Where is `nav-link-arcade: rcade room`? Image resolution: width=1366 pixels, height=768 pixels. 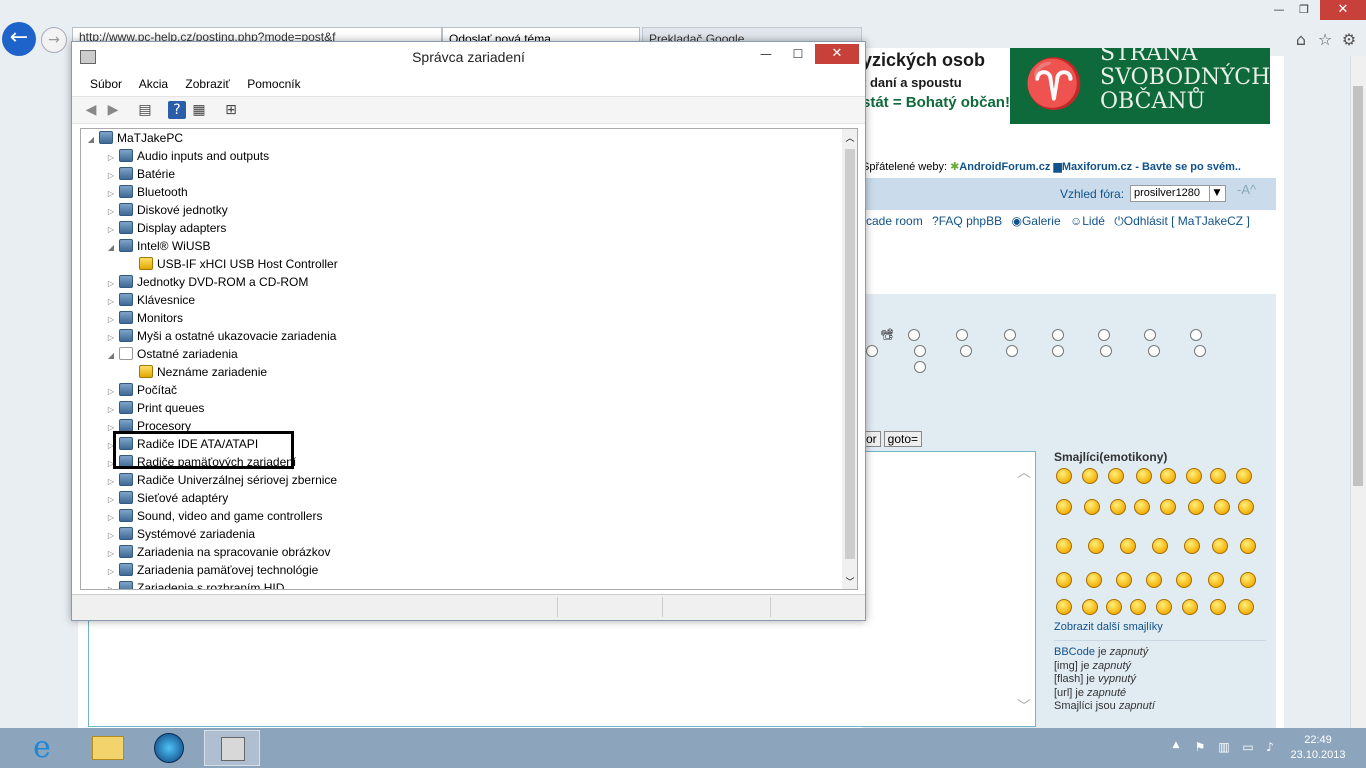
nav-link-arcade: rcade room is located at coordinates (892, 221).